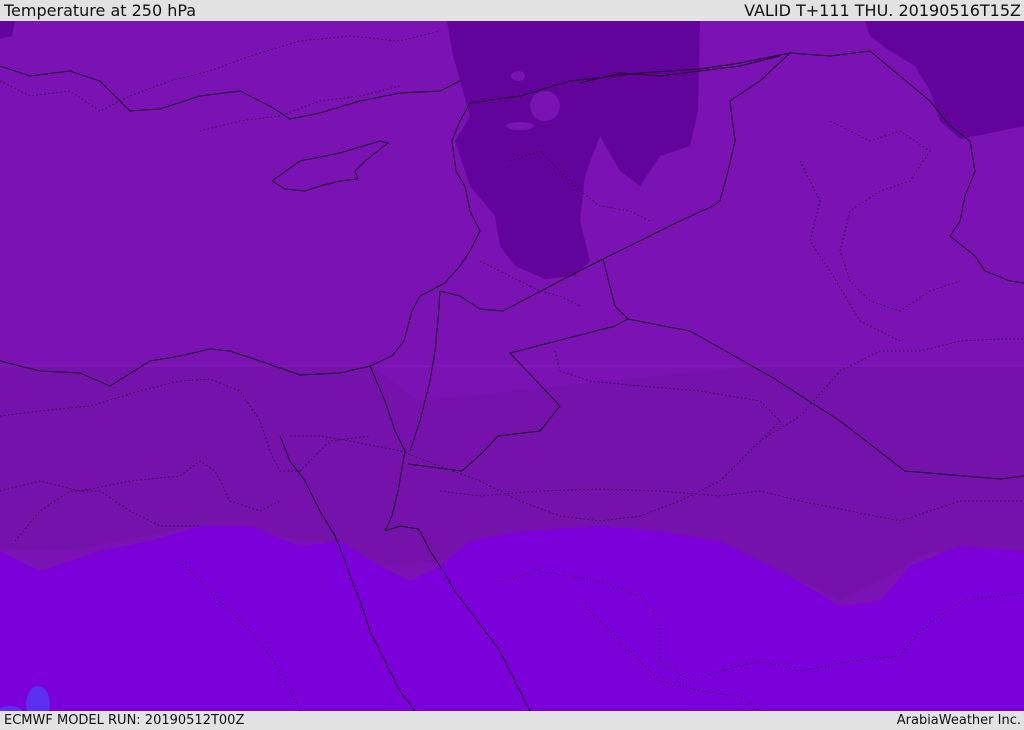 The image size is (1024, 730). I want to click on map-title: Temperature at 250 hPa, so click(100, 10).